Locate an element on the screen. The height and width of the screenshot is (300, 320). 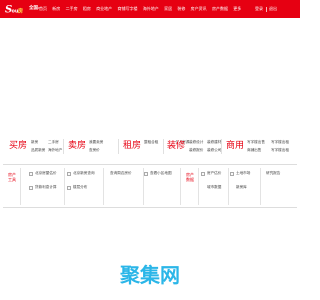
service-sell-link-price: 查房价 is located at coordinates (94, 150).